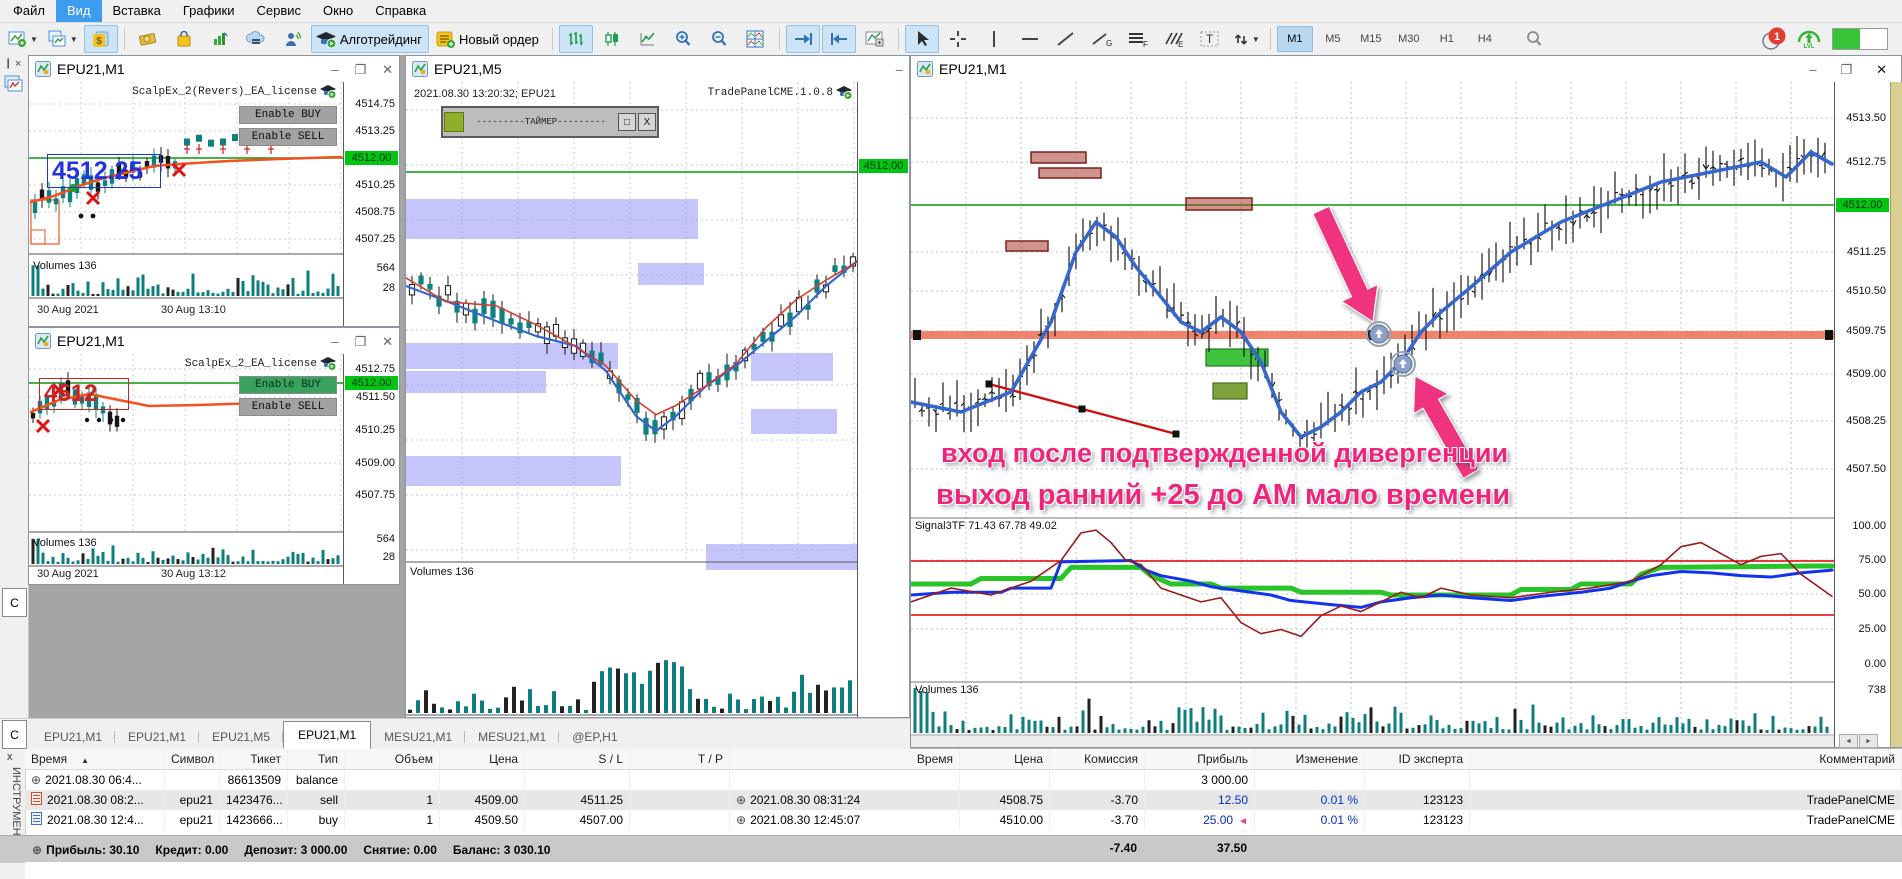  Describe the element at coordinates (241, 737) in the screenshot. I see `chart-tab-3: EPU21,M5` at that location.